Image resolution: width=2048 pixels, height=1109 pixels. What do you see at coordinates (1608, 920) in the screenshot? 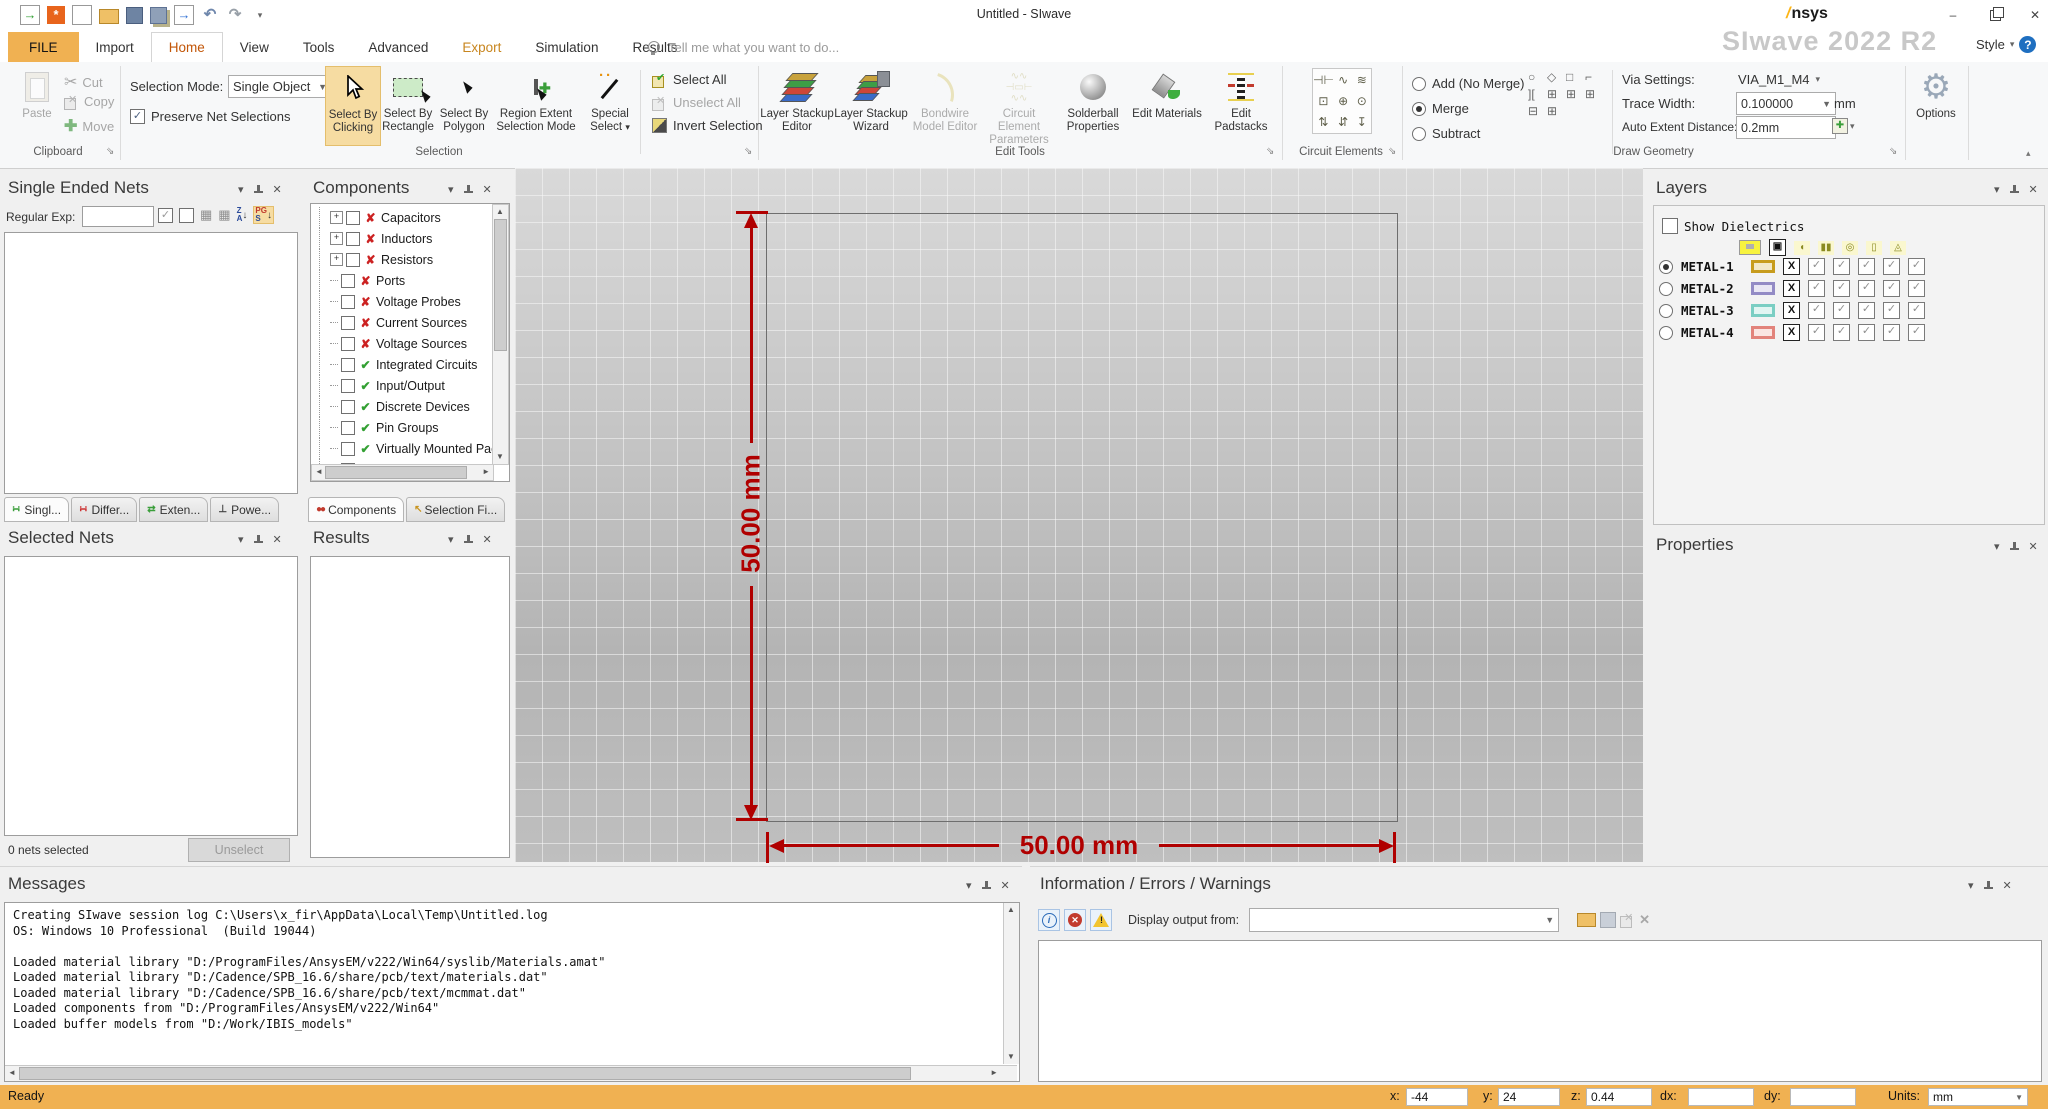
I see `save-log-icon` at bounding box center [1608, 920].